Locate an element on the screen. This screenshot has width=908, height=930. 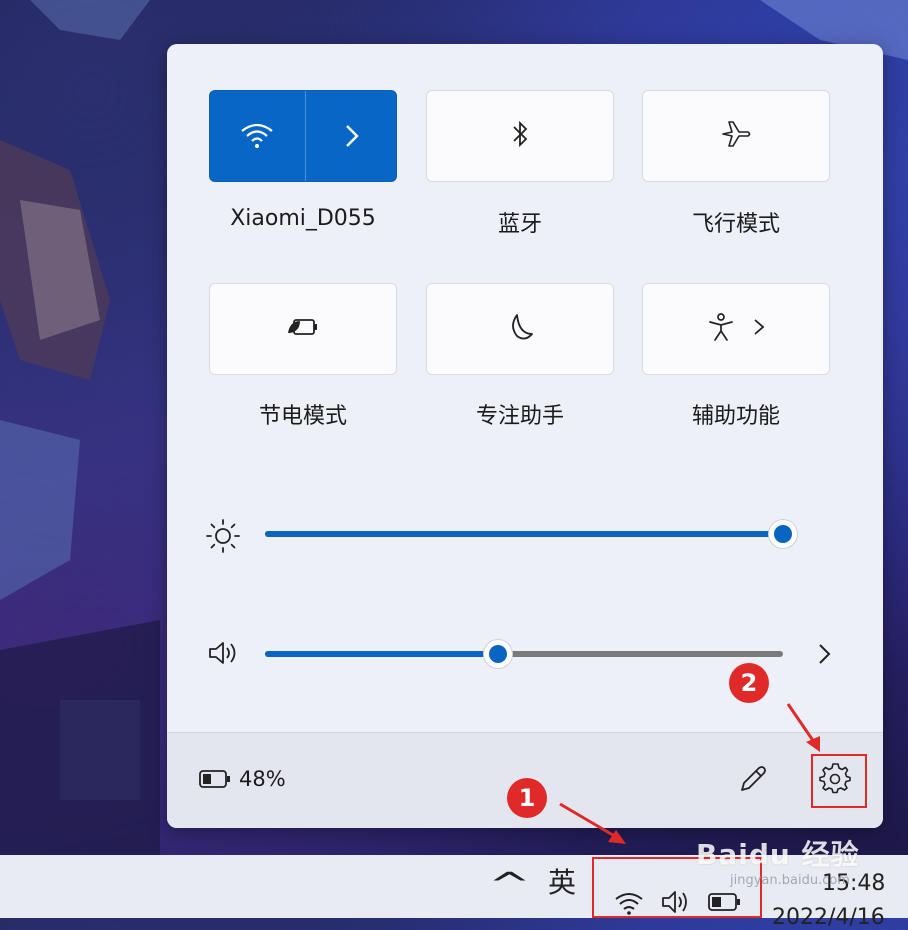
tile-focus-assist is located at coordinates (520, 329).